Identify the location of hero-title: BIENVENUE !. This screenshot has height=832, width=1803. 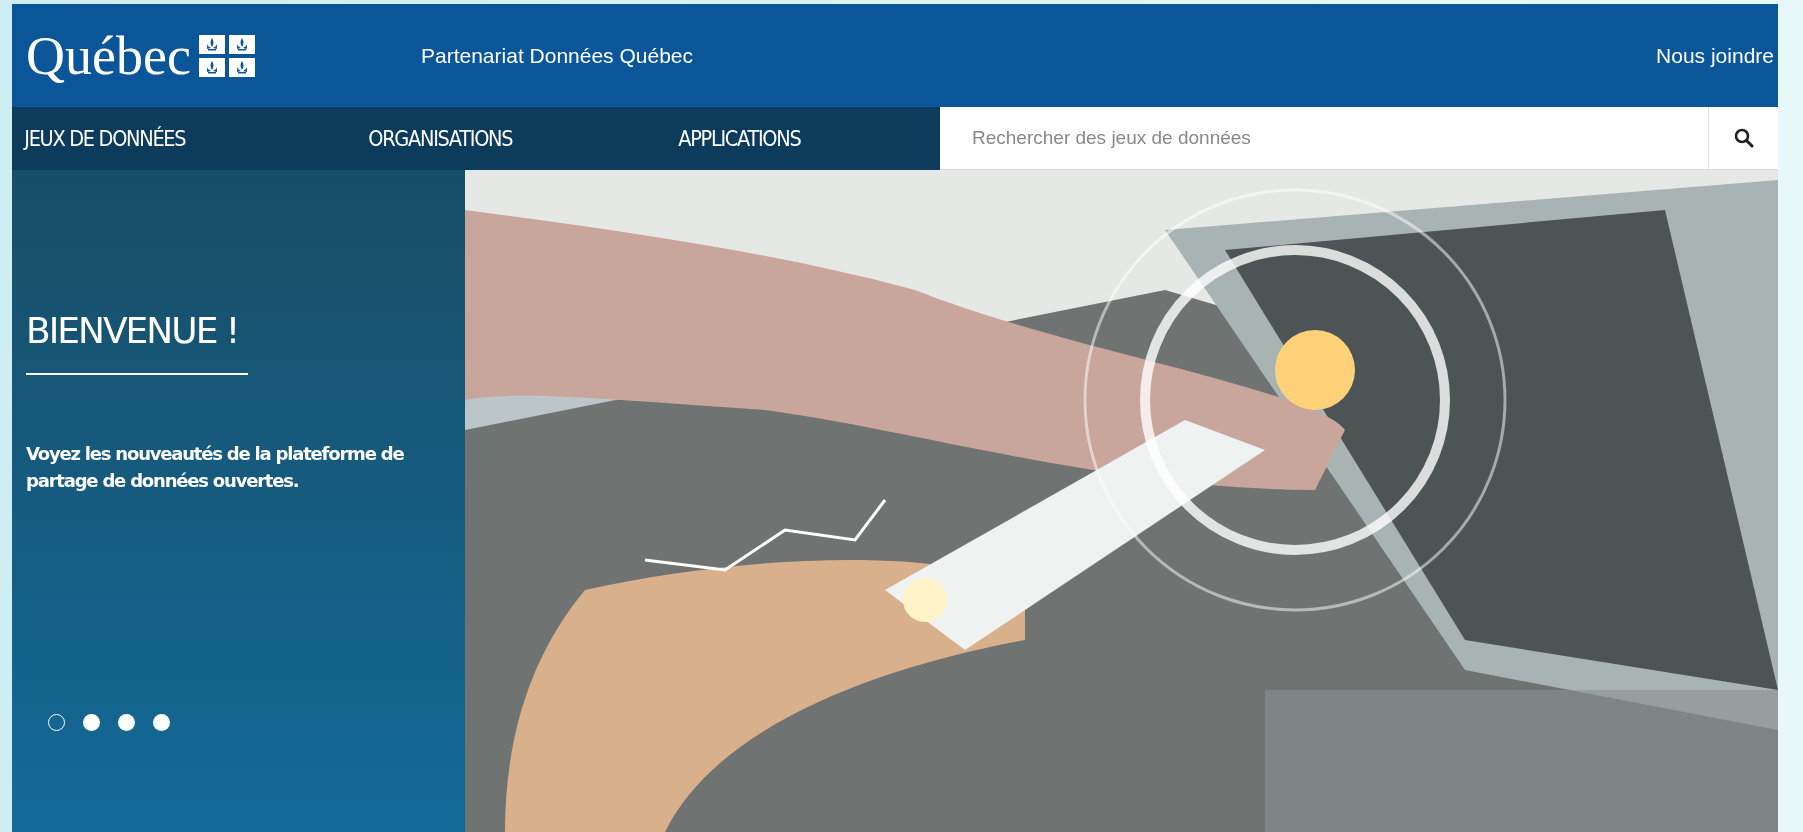
(132, 330).